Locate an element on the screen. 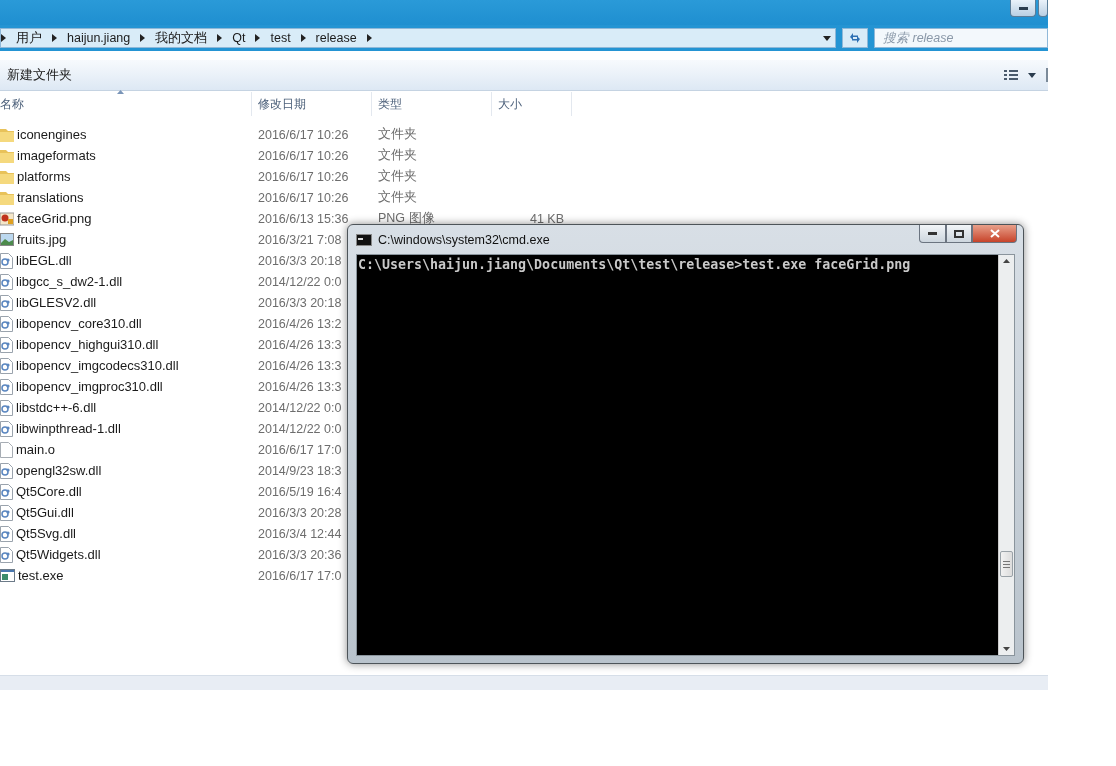 The image size is (1116, 766). file-name: libopencv_imgcodecs310.dll is located at coordinates (97, 365).